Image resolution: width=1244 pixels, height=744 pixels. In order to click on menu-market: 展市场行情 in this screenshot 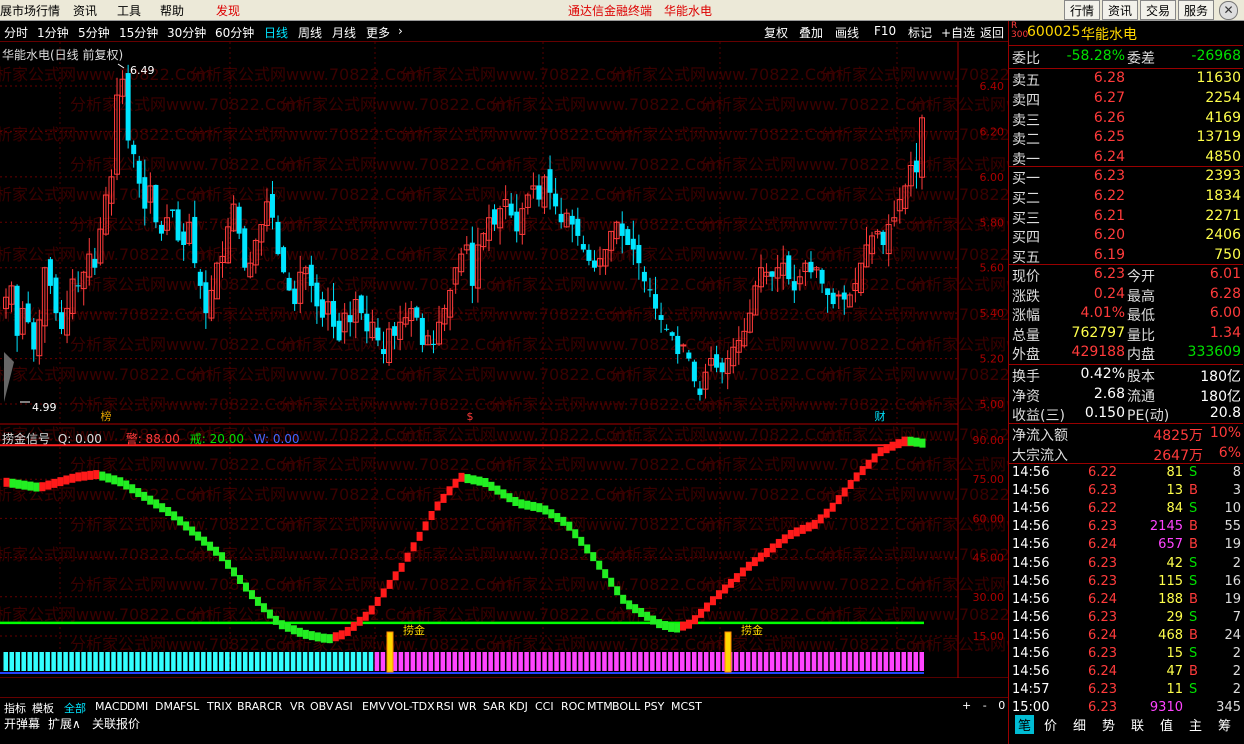, I will do `click(30, 10)`.